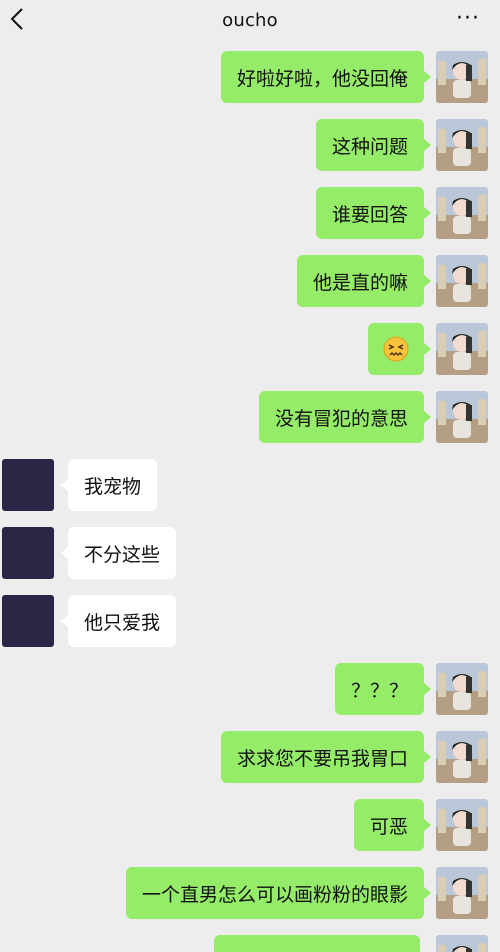  What do you see at coordinates (369, 146) in the screenshot?
I see `message-text: 这种问题` at bounding box center [369, 146].